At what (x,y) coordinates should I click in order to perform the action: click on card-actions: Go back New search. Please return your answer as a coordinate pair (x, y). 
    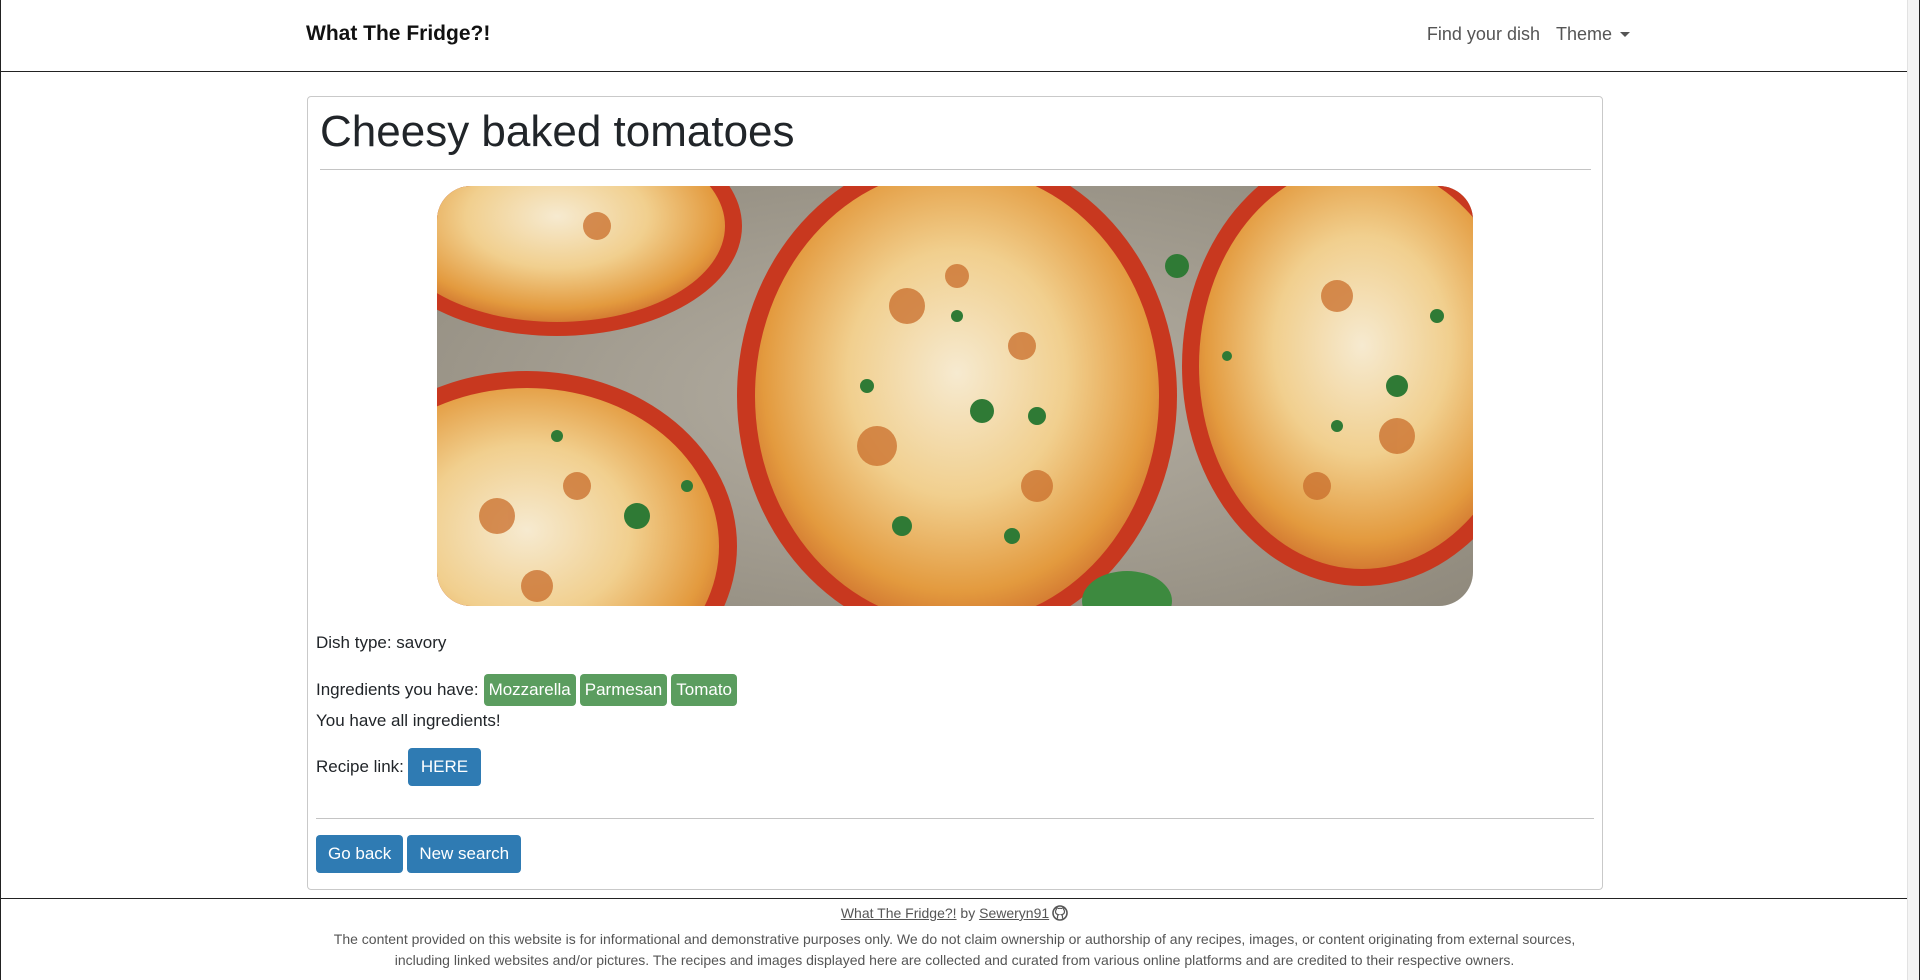
    Looking at the image, I should click on (419, 854).